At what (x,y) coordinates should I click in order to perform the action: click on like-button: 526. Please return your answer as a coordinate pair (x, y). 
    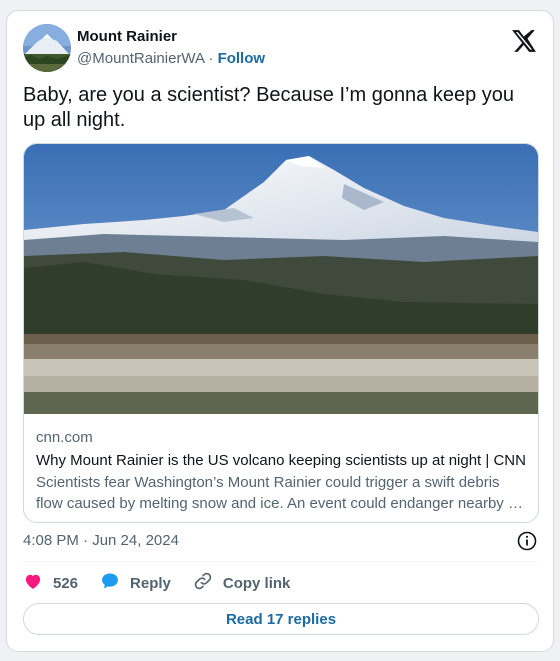
    Looking at the image, I should click on (50, 583).